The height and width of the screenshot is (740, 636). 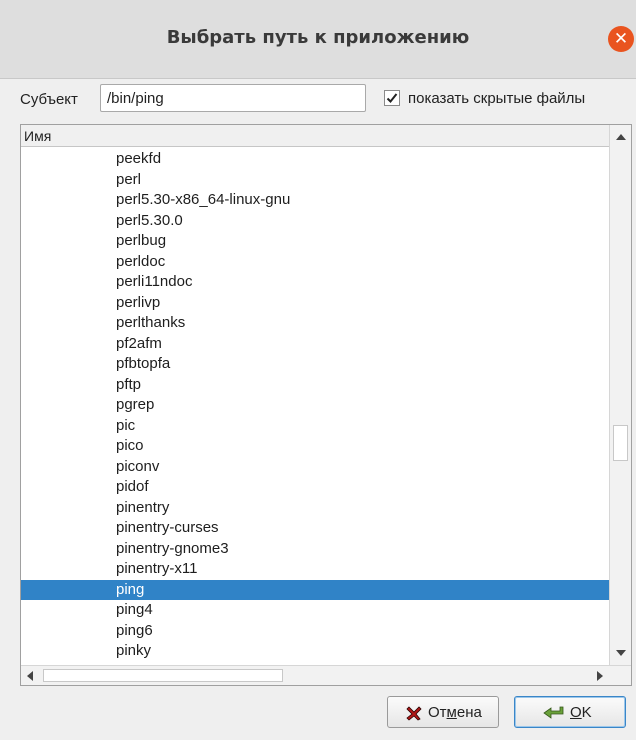 What do you see at coordinates (620, 443) in the screenshot?
I see `vertical-scroll-thumb` at bounding box center [620, 443].